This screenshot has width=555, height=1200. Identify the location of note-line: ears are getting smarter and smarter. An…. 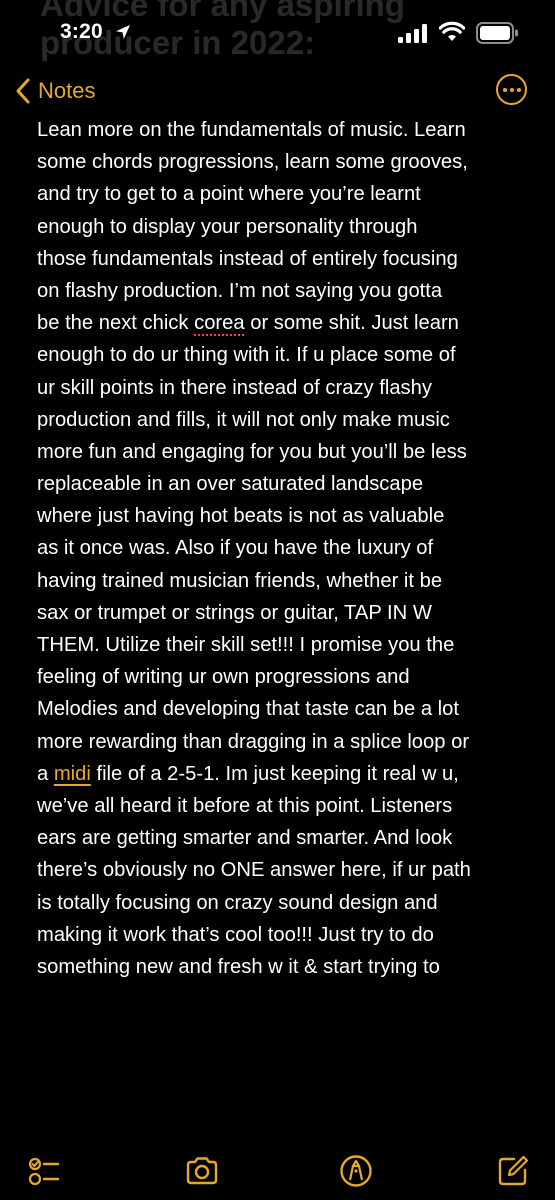
(245, 838).